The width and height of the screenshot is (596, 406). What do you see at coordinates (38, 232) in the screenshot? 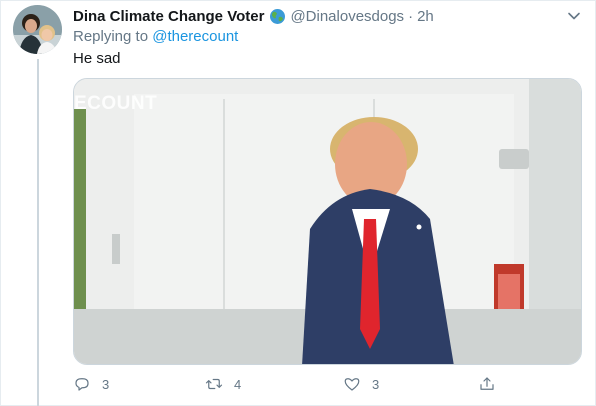
I see `thread-line` at bounding box center [38, 232].